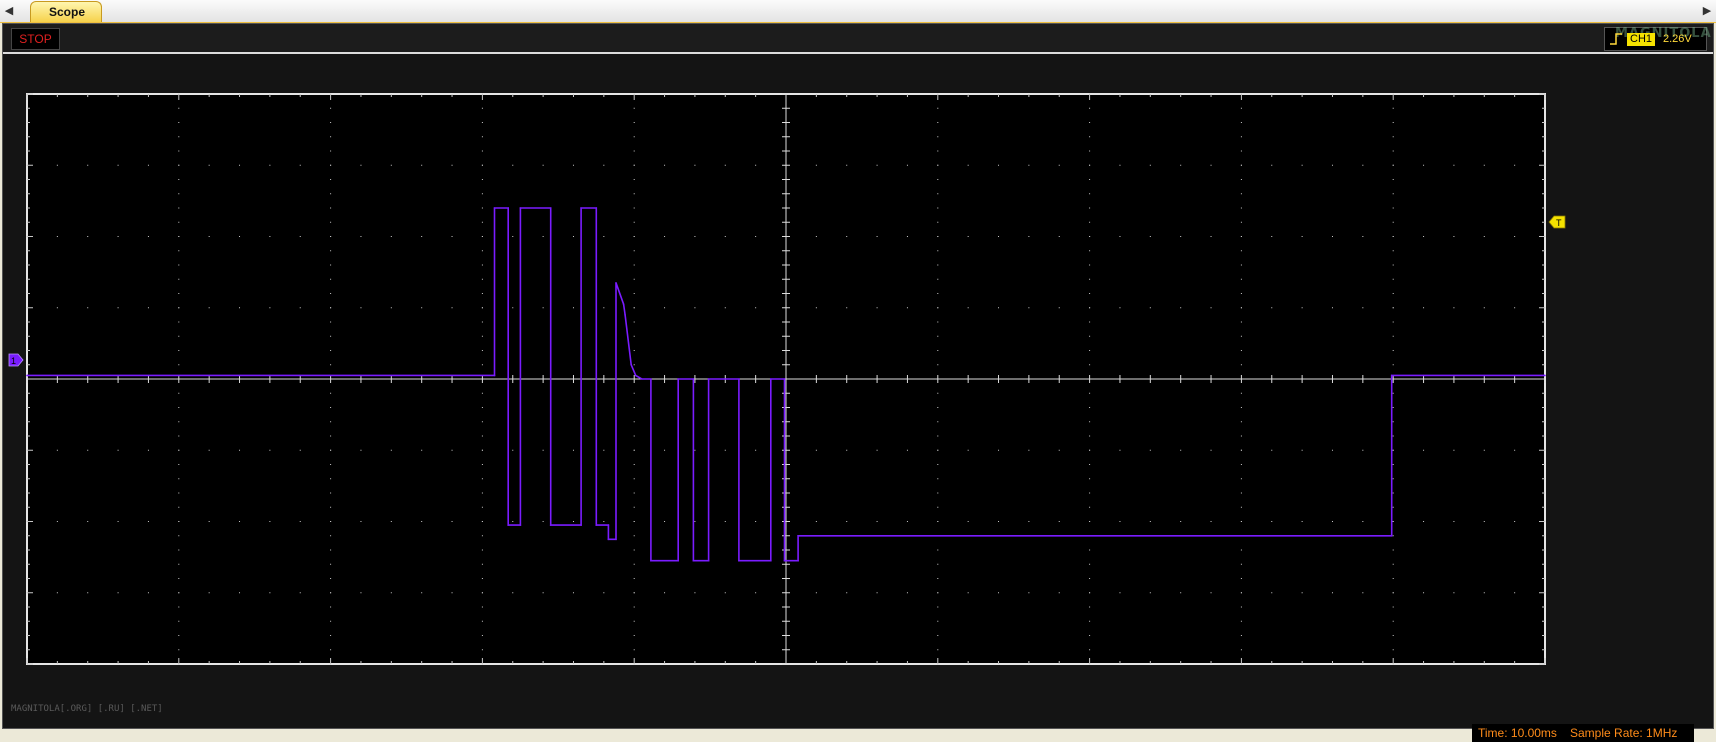  I want to click on trigger-marker: T, so click(1557, 222).